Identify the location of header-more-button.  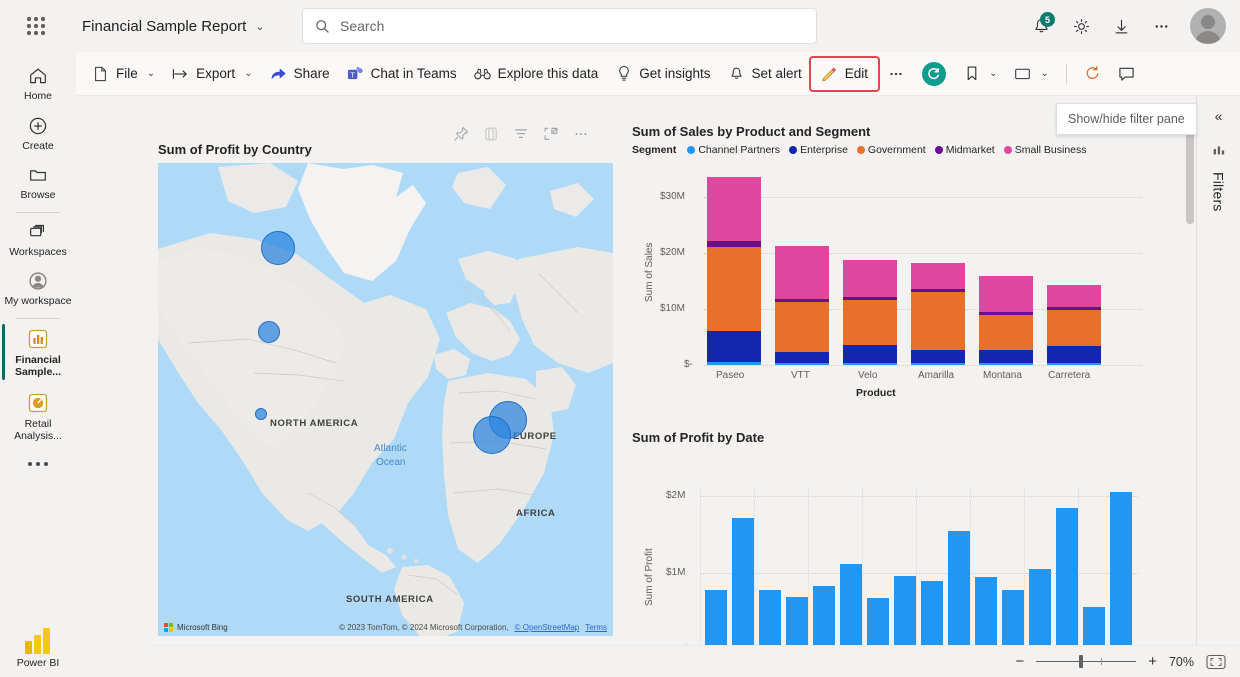
(1161, 26).